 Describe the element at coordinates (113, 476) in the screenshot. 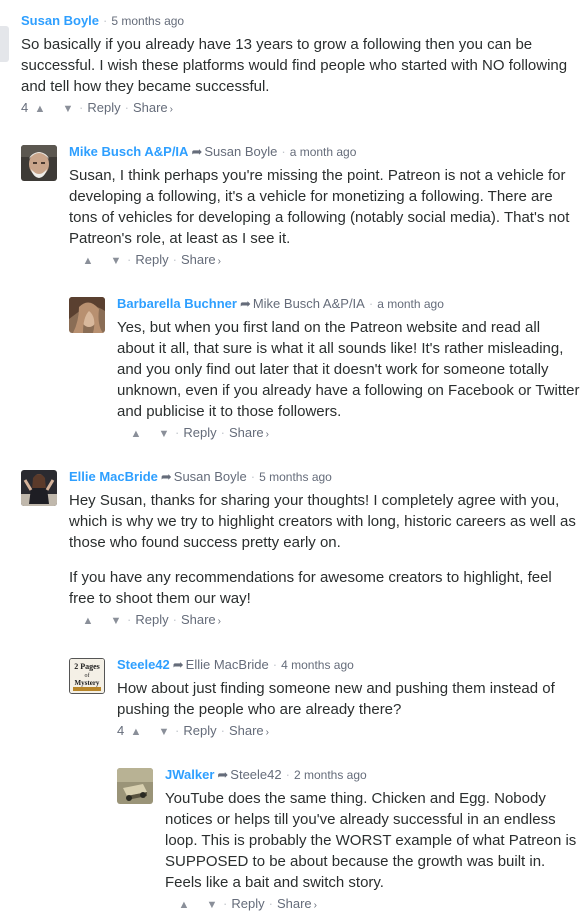

I see `author-name: Ellie MacBride` at that location.